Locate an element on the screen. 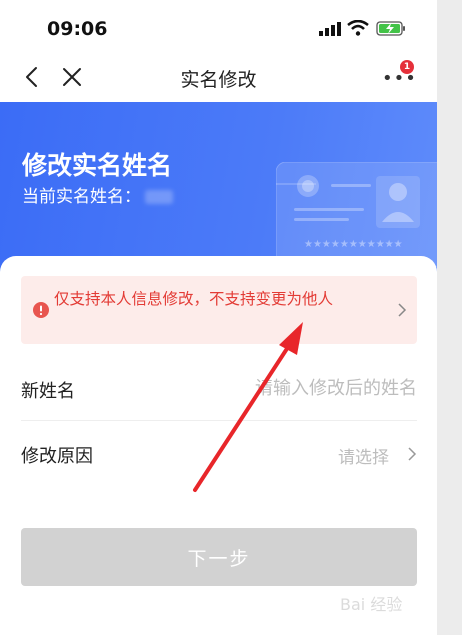 The image size is (462, 635). new-name-input is located at coordinates (297, 388).